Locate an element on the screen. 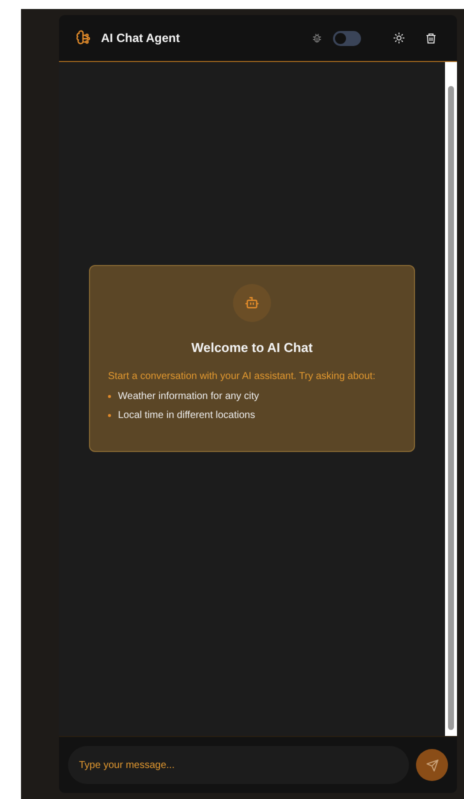 This screenshot has height=799, width=464. bug-icon is located at coordinates (317, 38).